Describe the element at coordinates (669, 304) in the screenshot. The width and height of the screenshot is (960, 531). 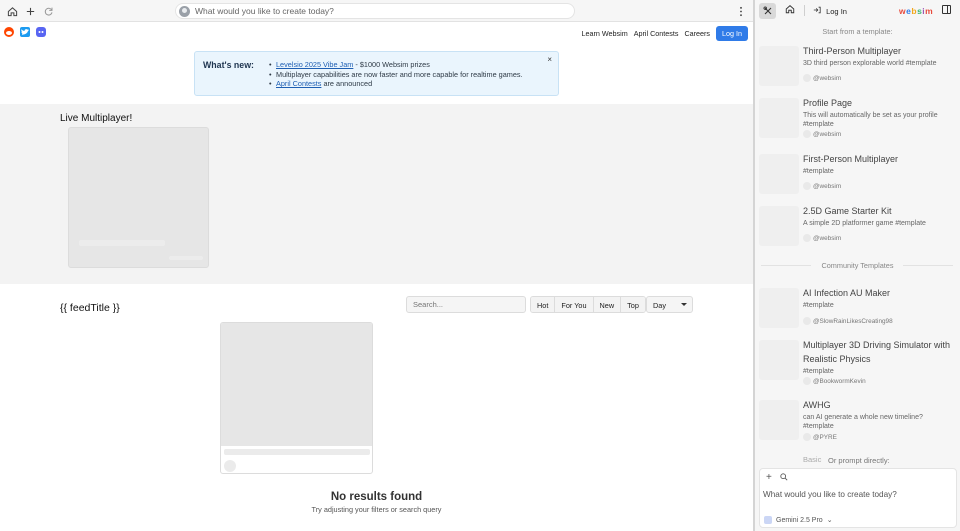
I see `period-select: Day` at that location.